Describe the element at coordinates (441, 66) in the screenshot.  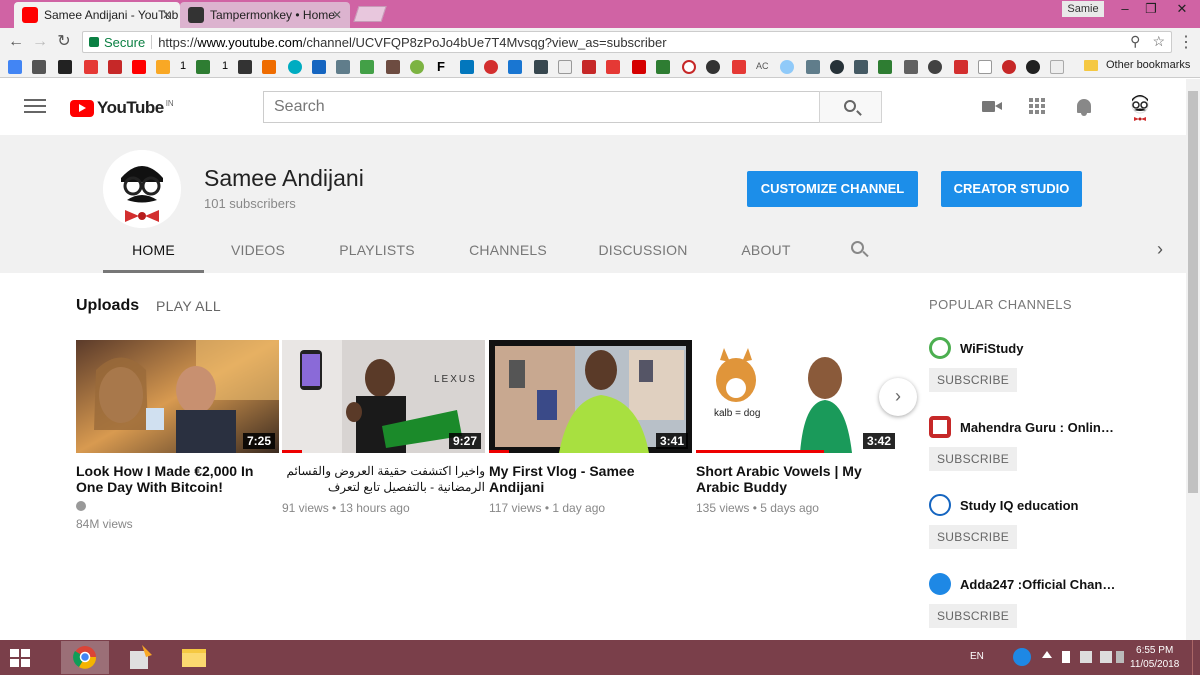
I see `bookmark-label: F` at that location.